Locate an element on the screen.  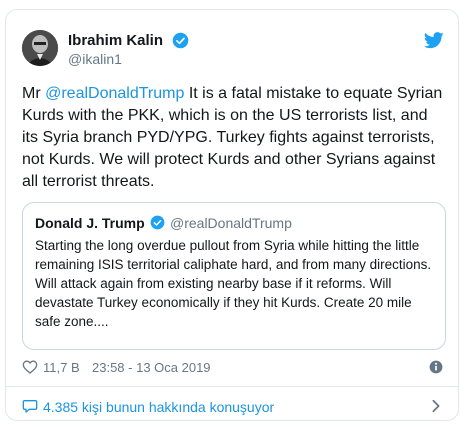
mention-link: @realDonaldTrump is located at coordinates (114, 93).